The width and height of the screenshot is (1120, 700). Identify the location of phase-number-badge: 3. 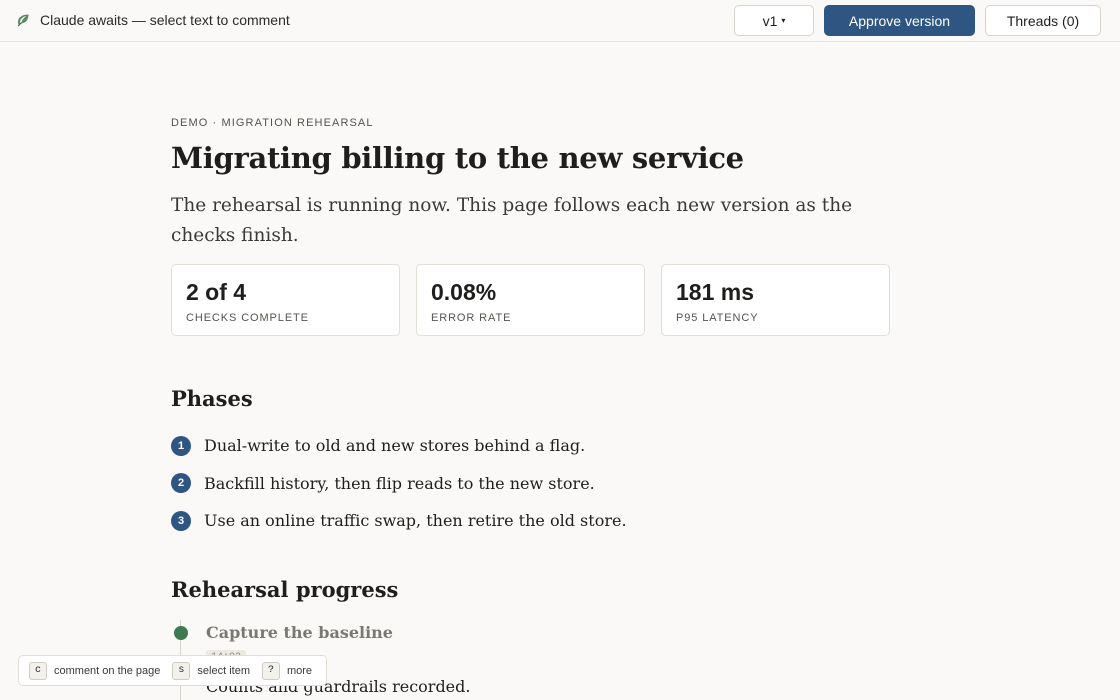
(181, 520).